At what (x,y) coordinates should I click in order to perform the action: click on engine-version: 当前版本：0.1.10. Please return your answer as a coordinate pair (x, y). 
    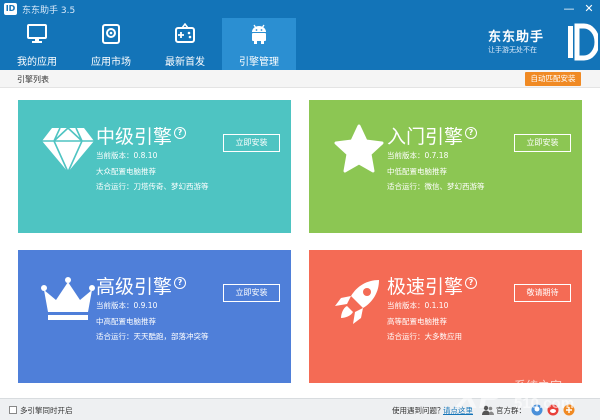
    Looking at the image, I should click on (418, 305).